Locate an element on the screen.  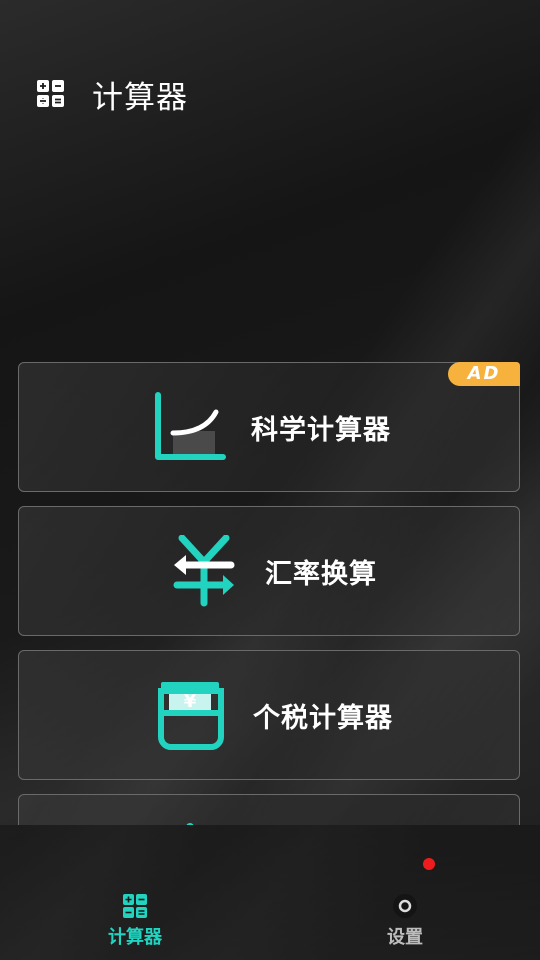
currency-exchange-card: 汇率换算 is located at coordinates (269, 571).